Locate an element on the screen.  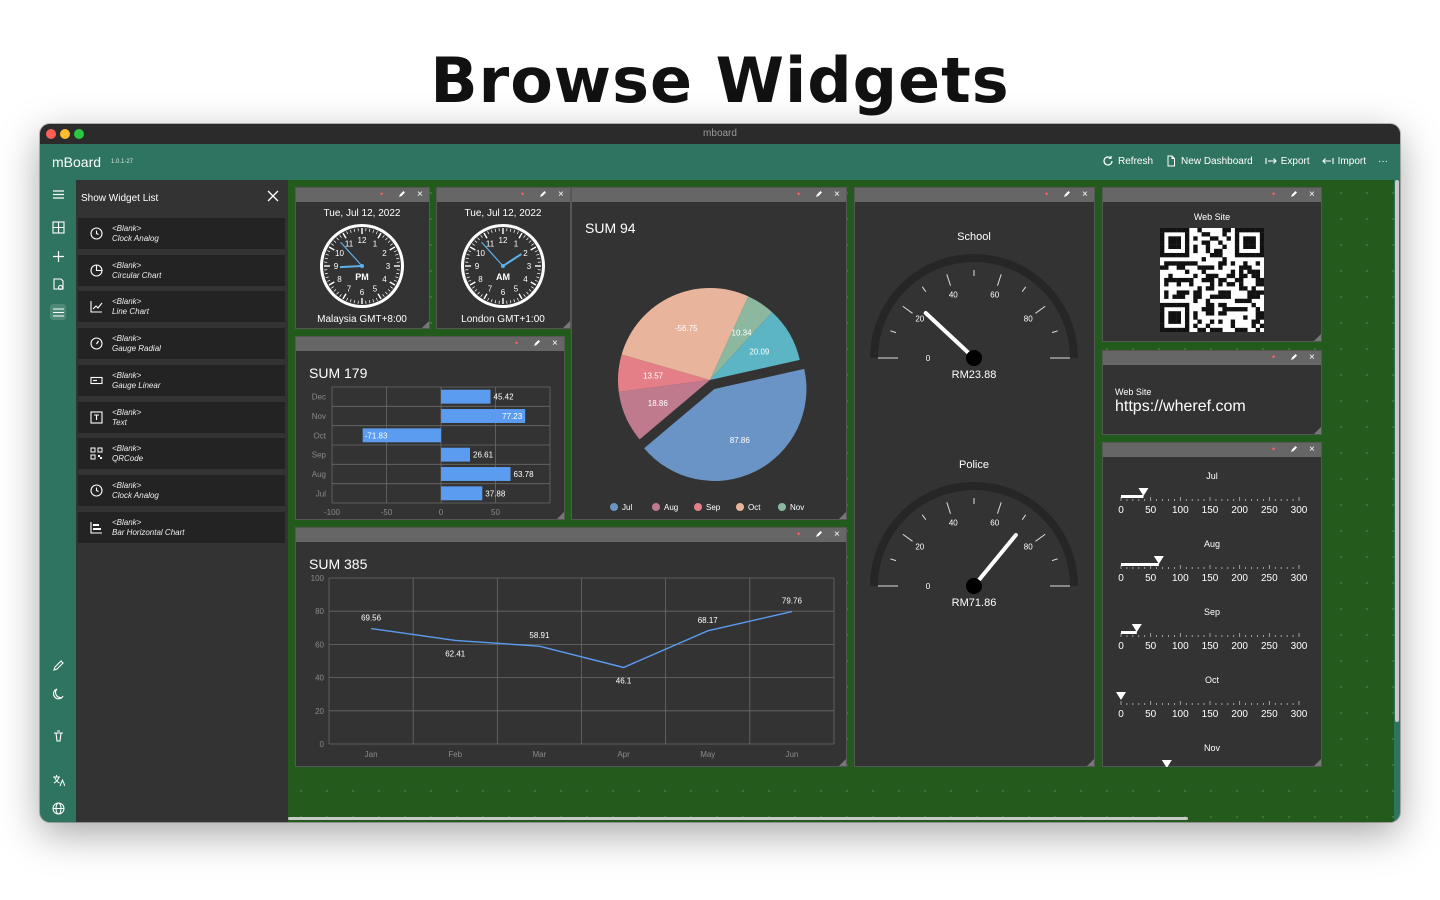
widget-list-item: <Blank> Gauge Radial is located at coordinates (181, 344).